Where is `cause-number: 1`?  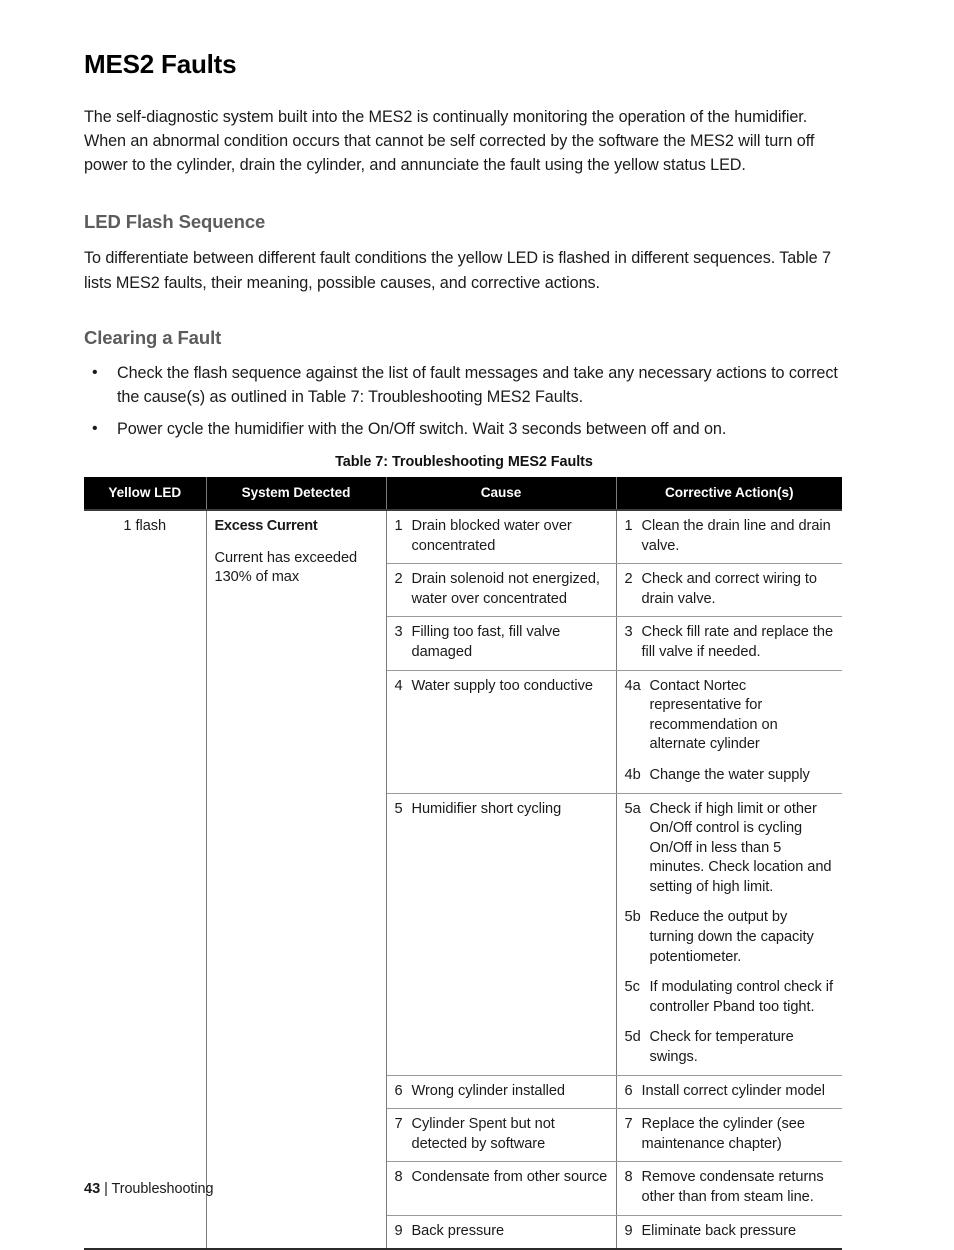
cause-number: 1 is located at coordinates (398, 525).